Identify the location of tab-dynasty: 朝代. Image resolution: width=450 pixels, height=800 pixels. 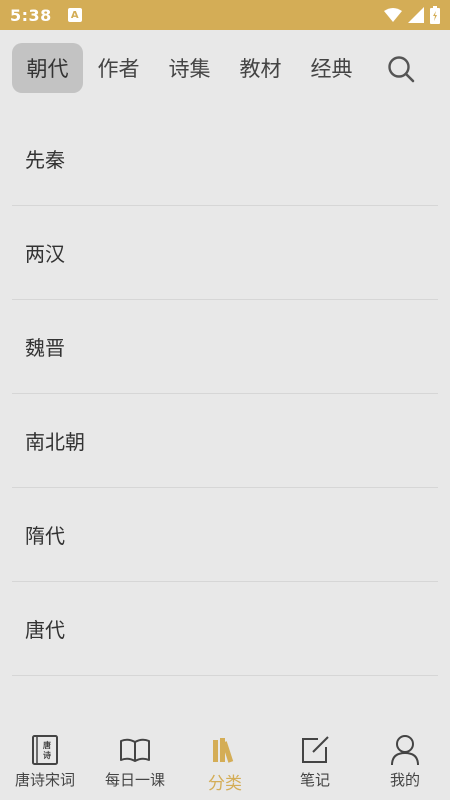
(47, 68).